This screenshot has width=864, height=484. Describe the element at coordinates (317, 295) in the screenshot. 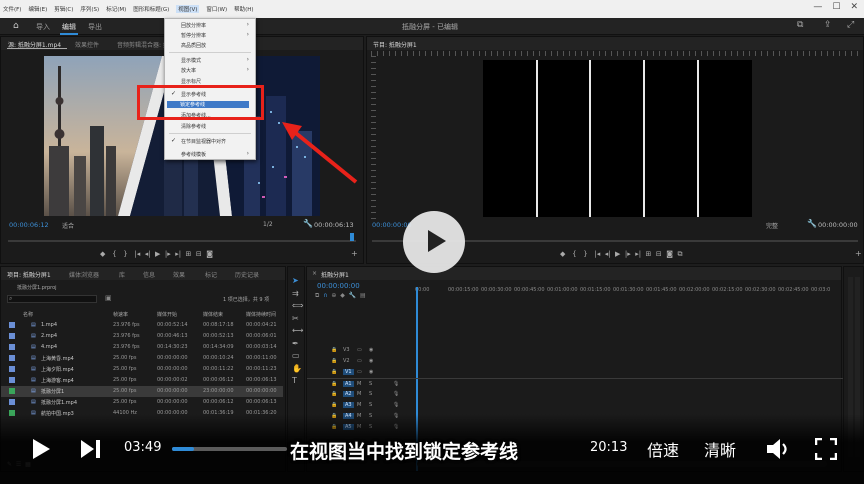

I see `nest-icon: ⧉` at that location.